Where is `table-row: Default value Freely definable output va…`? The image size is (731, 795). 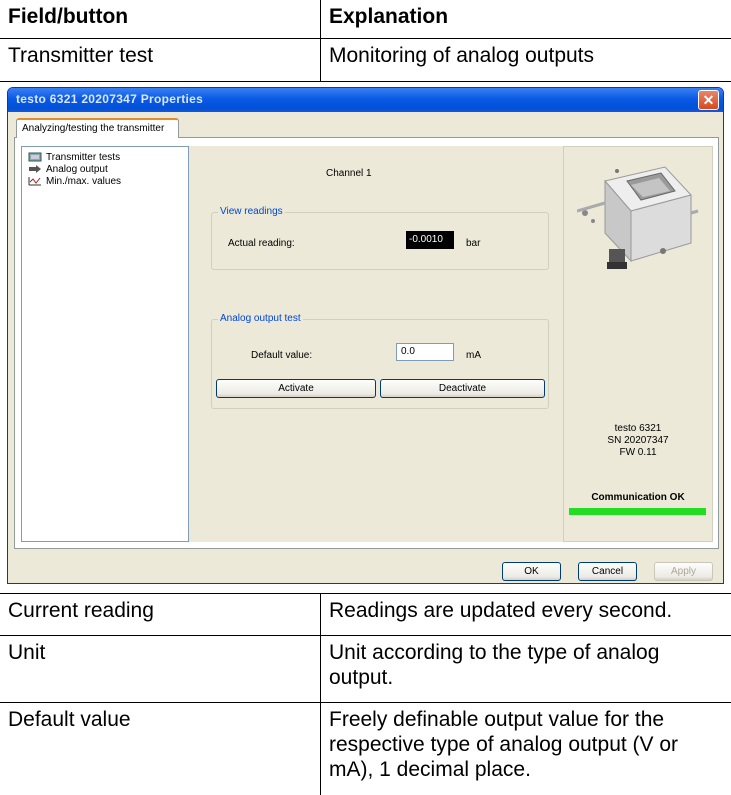
table-row: Default value Freely definable output va… is located at coordinates (365, 748).